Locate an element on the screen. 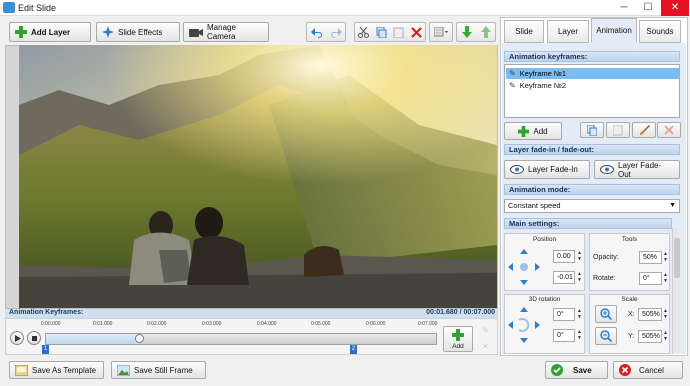 The width and height of the screenshot is (690, 386). cancel-button: Cancel is located at coordinates (648, 370).